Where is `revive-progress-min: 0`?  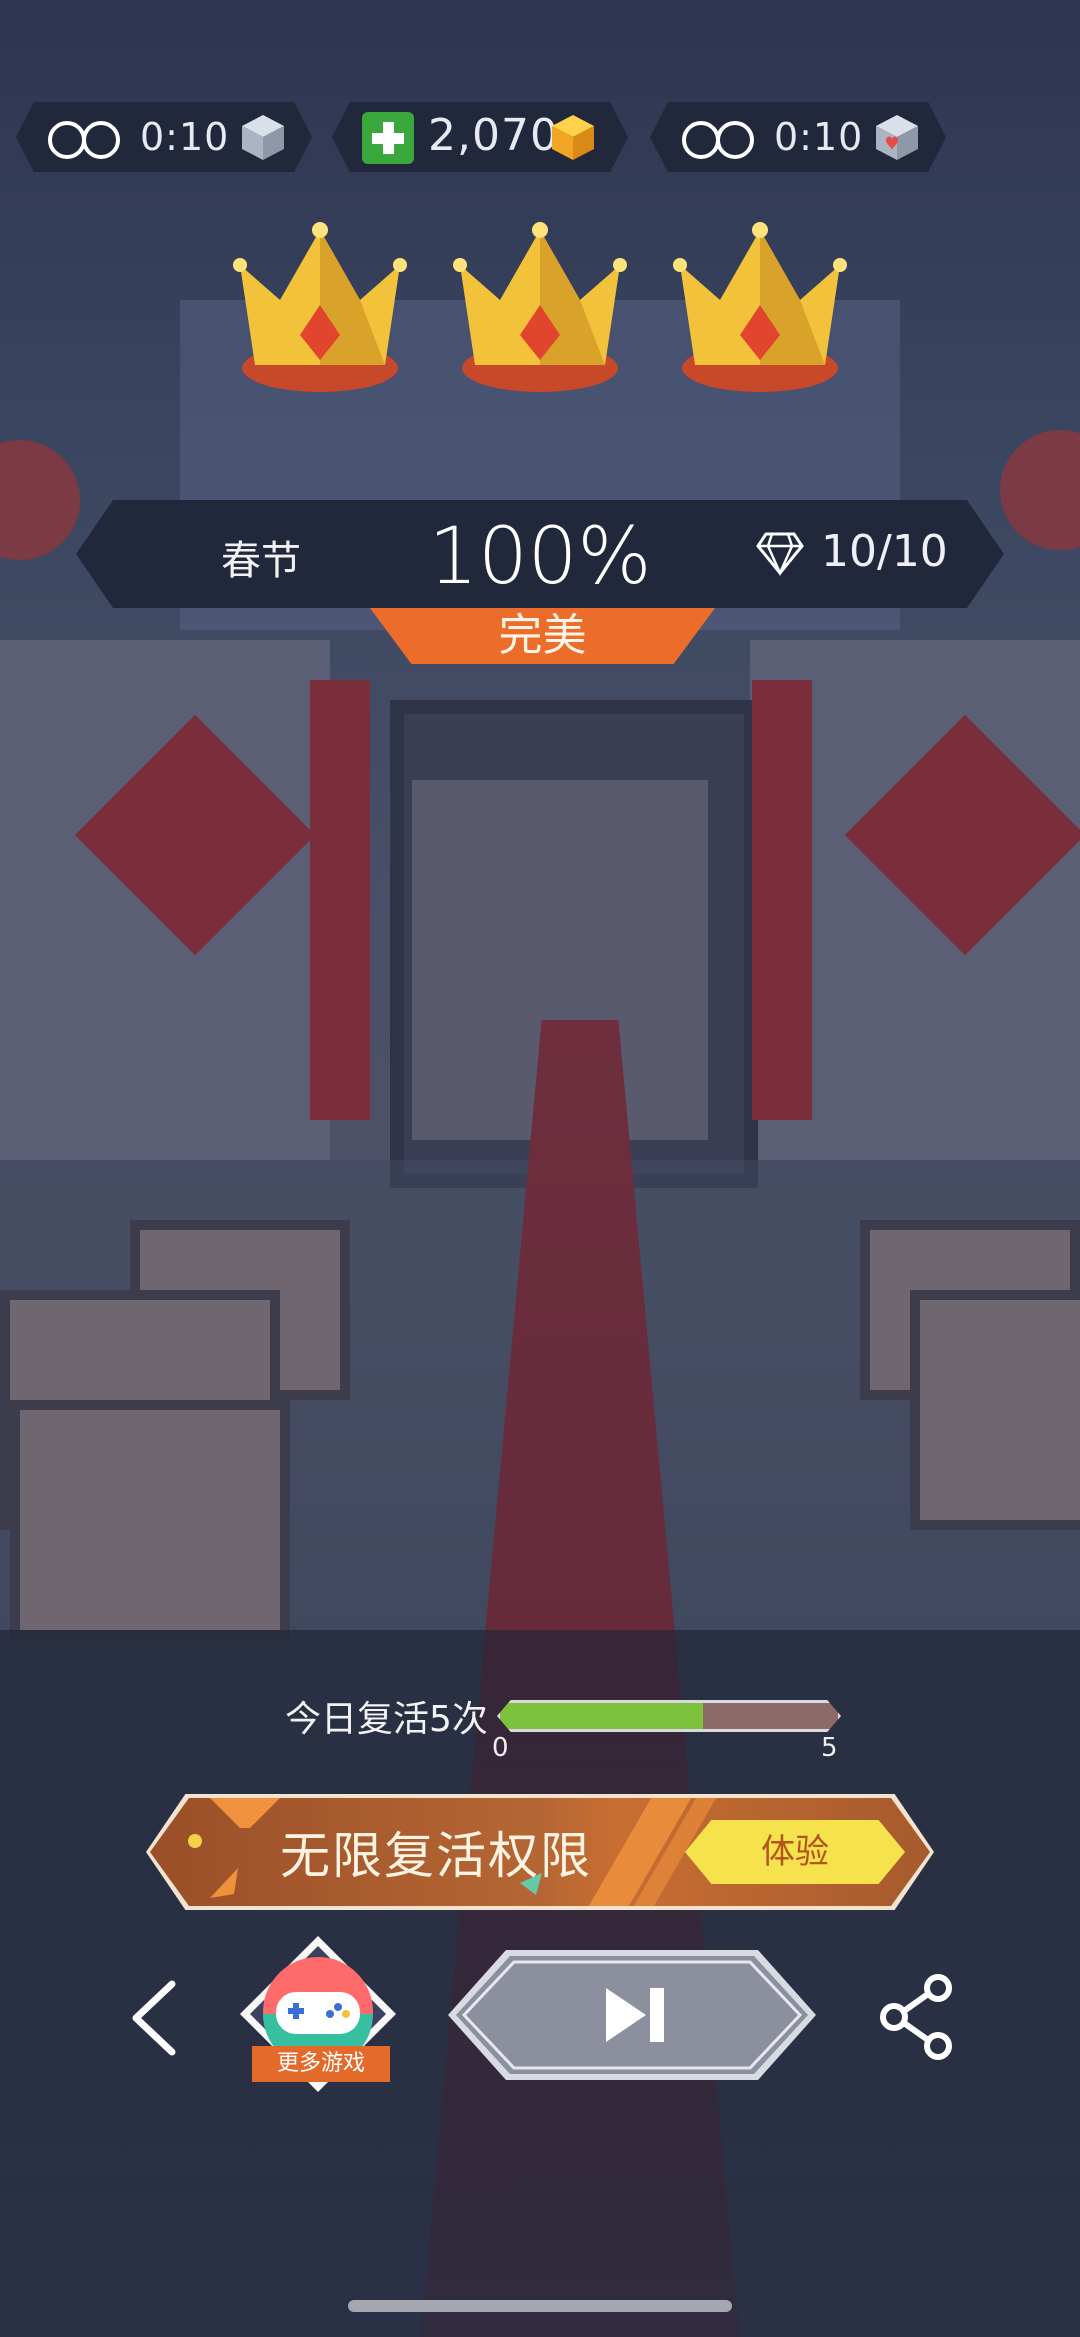 revive-progress-min: 0 is located at coordinates (500, 1748).